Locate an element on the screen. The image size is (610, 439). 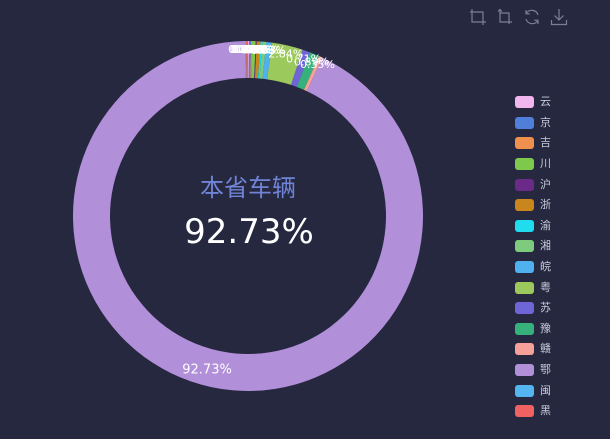
legend-label: 京 is located at coordinates (545, 122).